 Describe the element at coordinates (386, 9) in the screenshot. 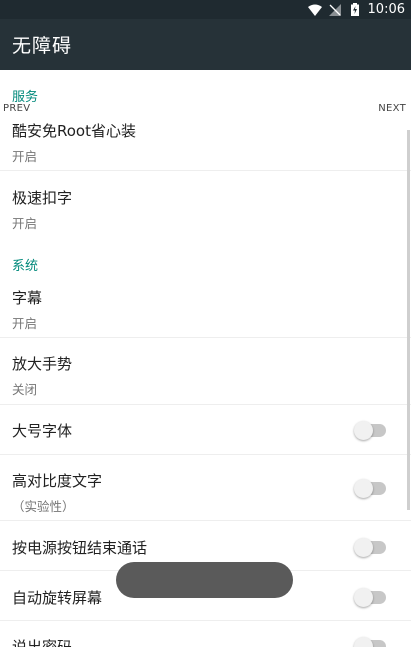

I see `status-time: 10:06` at that location.